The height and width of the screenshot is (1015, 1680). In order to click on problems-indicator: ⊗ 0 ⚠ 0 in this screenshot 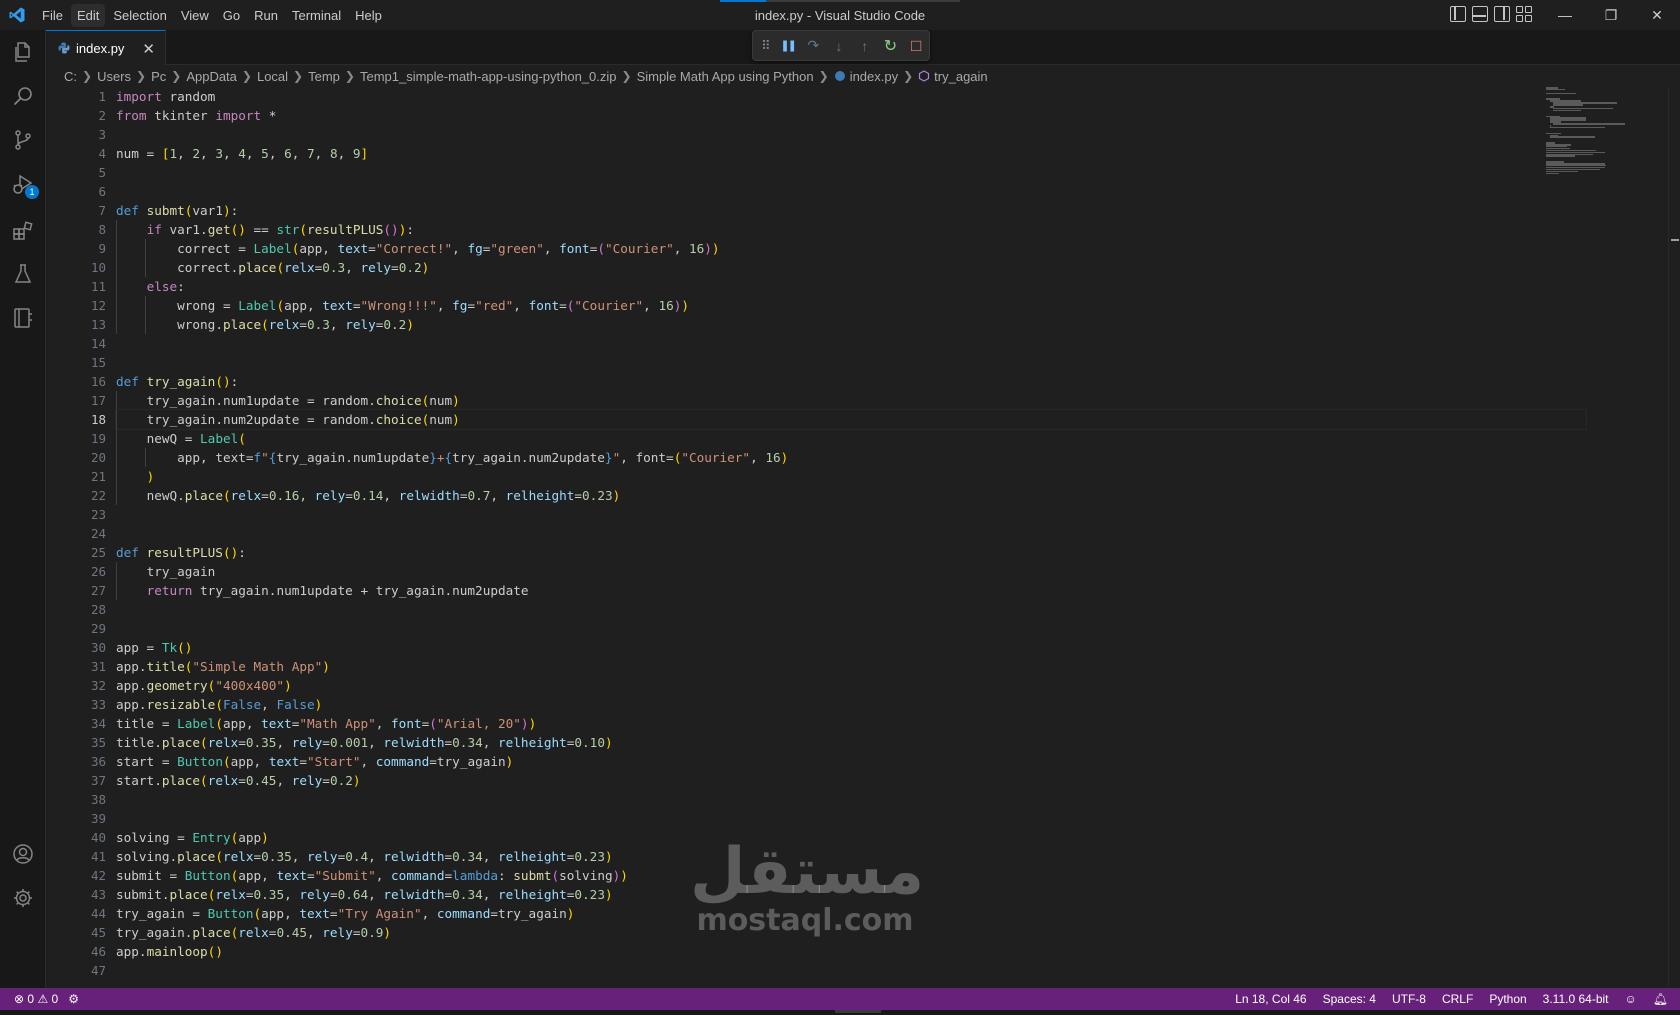, I will do `click(36, 999)`.